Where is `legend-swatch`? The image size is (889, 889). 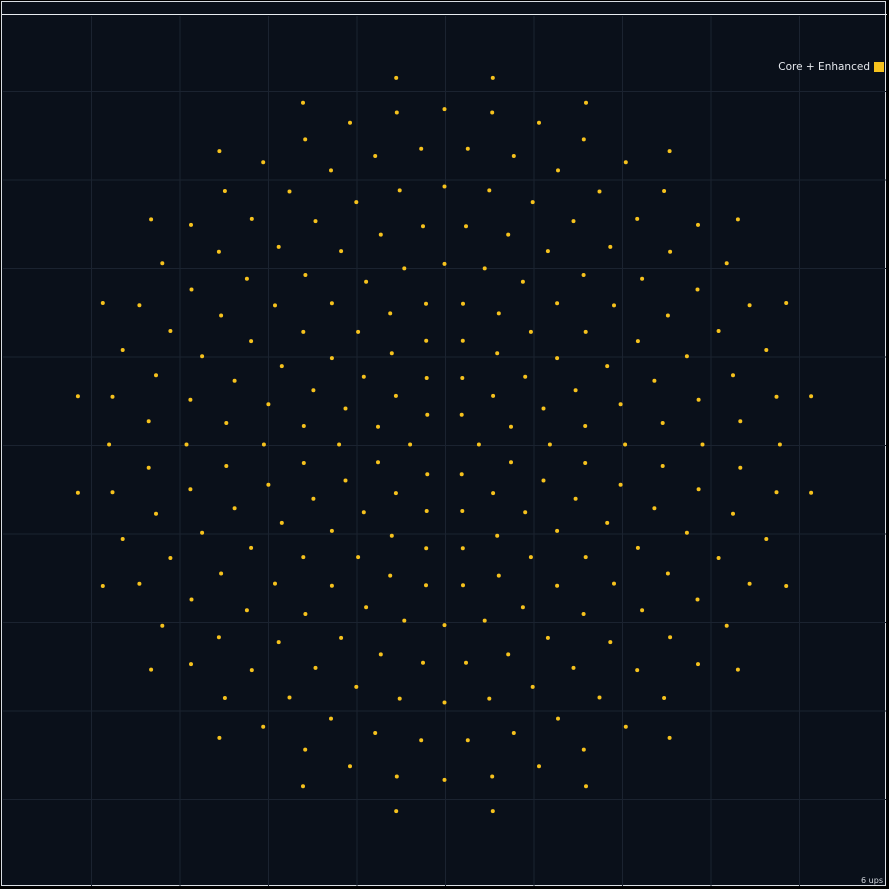 legend-swatch is located at coordinates (879, 67).